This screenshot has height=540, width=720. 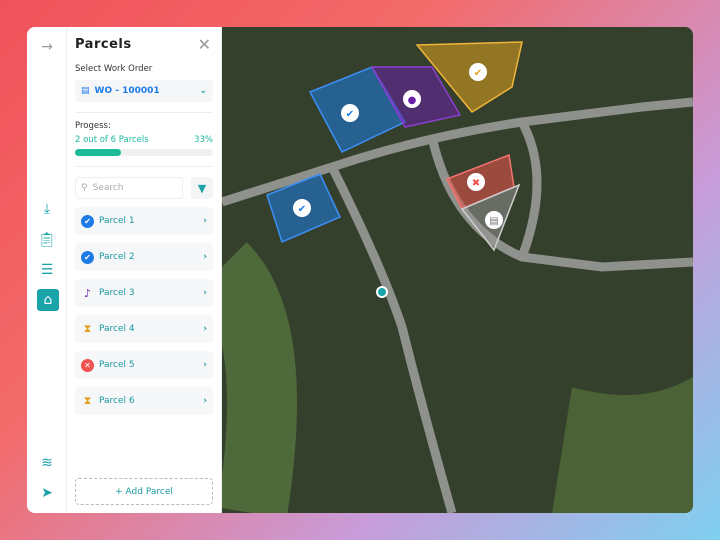 What do you see at coordinates (87, 365) in the screenshot?
I see `rejected-icon: ✕` at bounding box center [87, 365].